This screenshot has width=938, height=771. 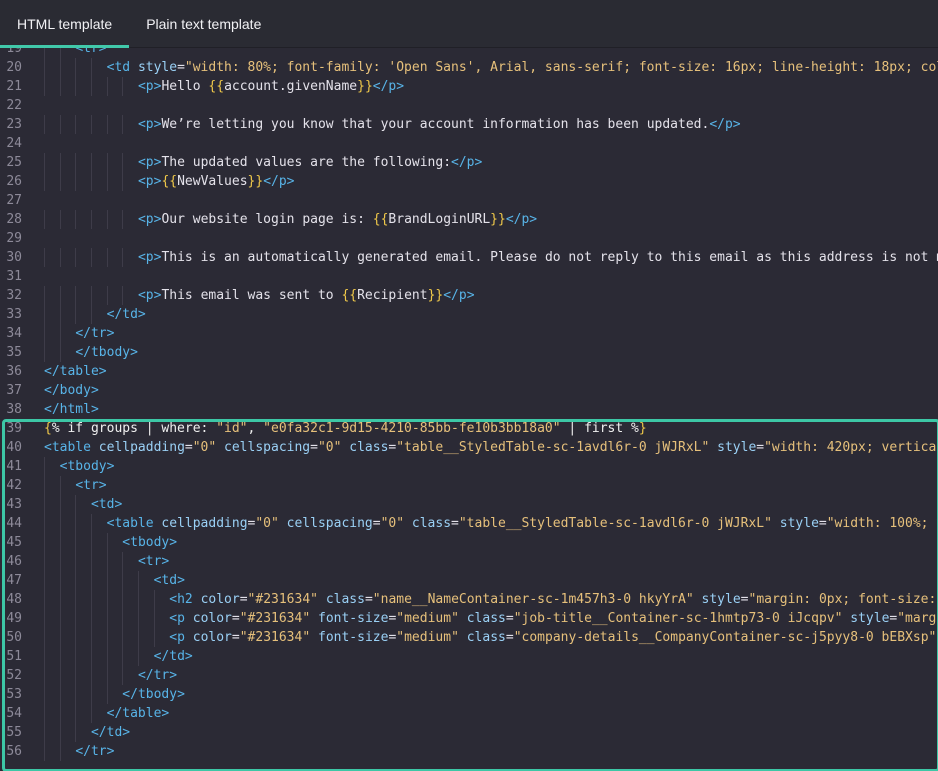 I want to click on code-token: <table, so click(x=134, y=523).